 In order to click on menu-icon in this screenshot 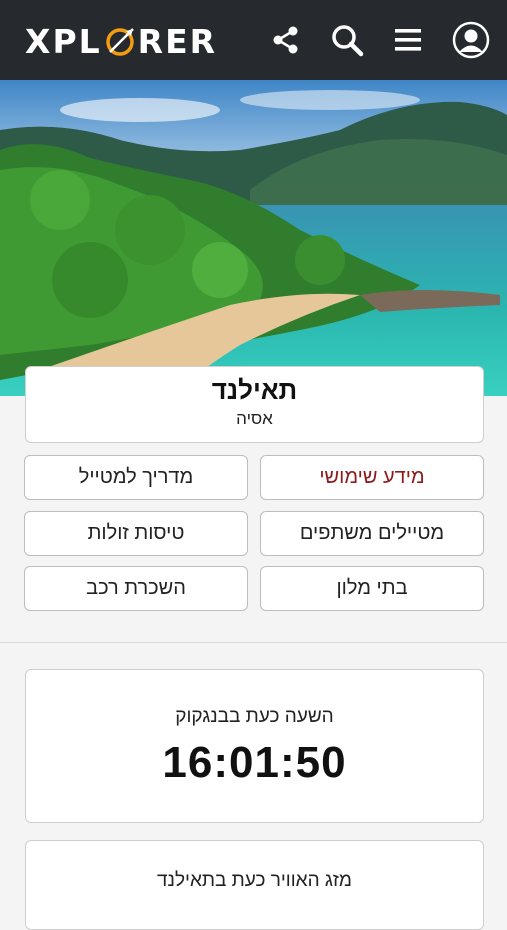, I will do `click(408, 40)`.